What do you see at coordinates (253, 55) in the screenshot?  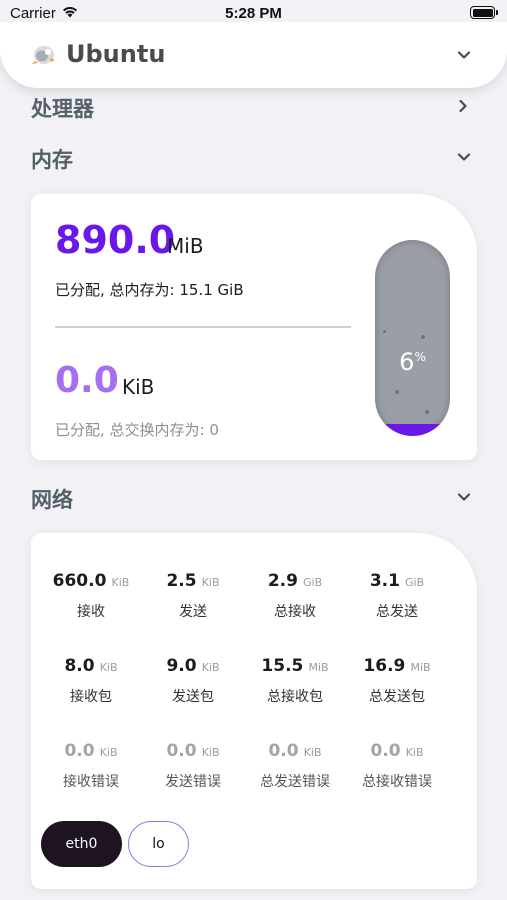 I see `server-header: Ubuntu` at bounding box center [253, 55].